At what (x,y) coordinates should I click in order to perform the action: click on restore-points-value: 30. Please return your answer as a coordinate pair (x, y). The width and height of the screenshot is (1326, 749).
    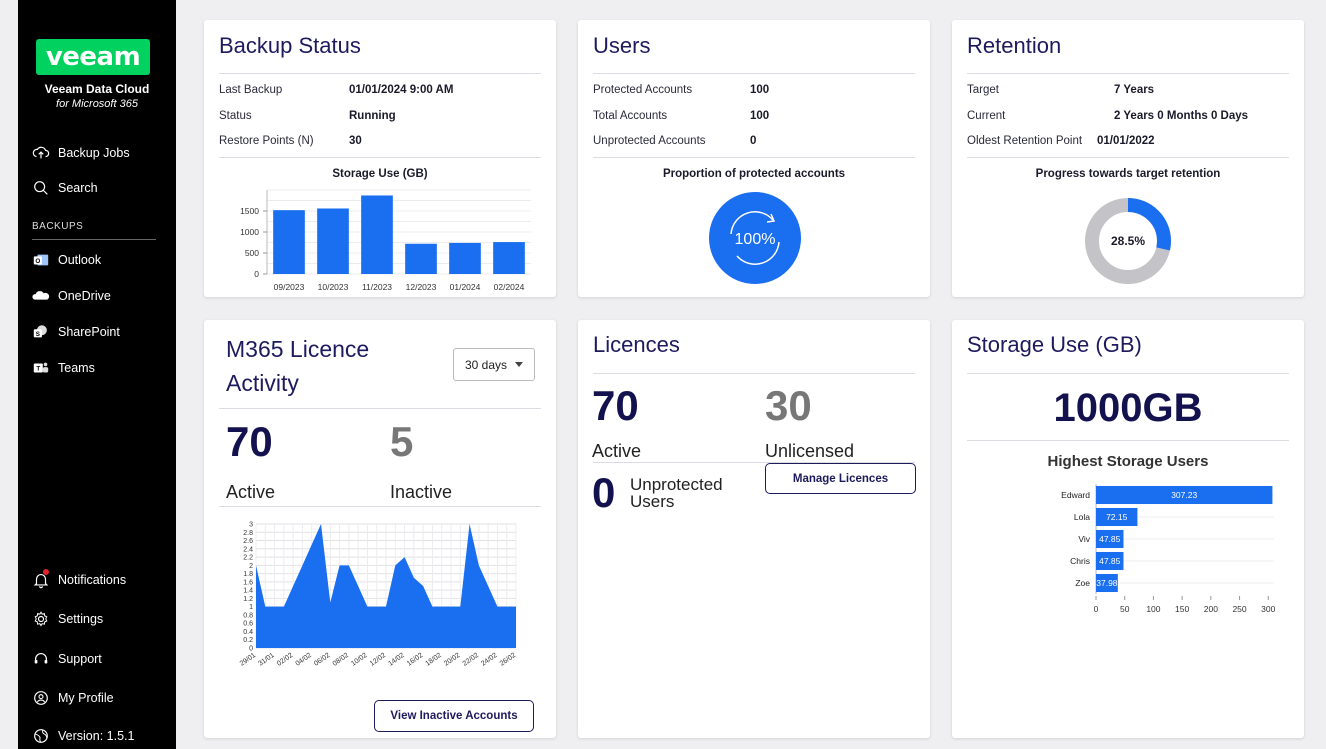
    Looking at the image, I should click on (355, 141).